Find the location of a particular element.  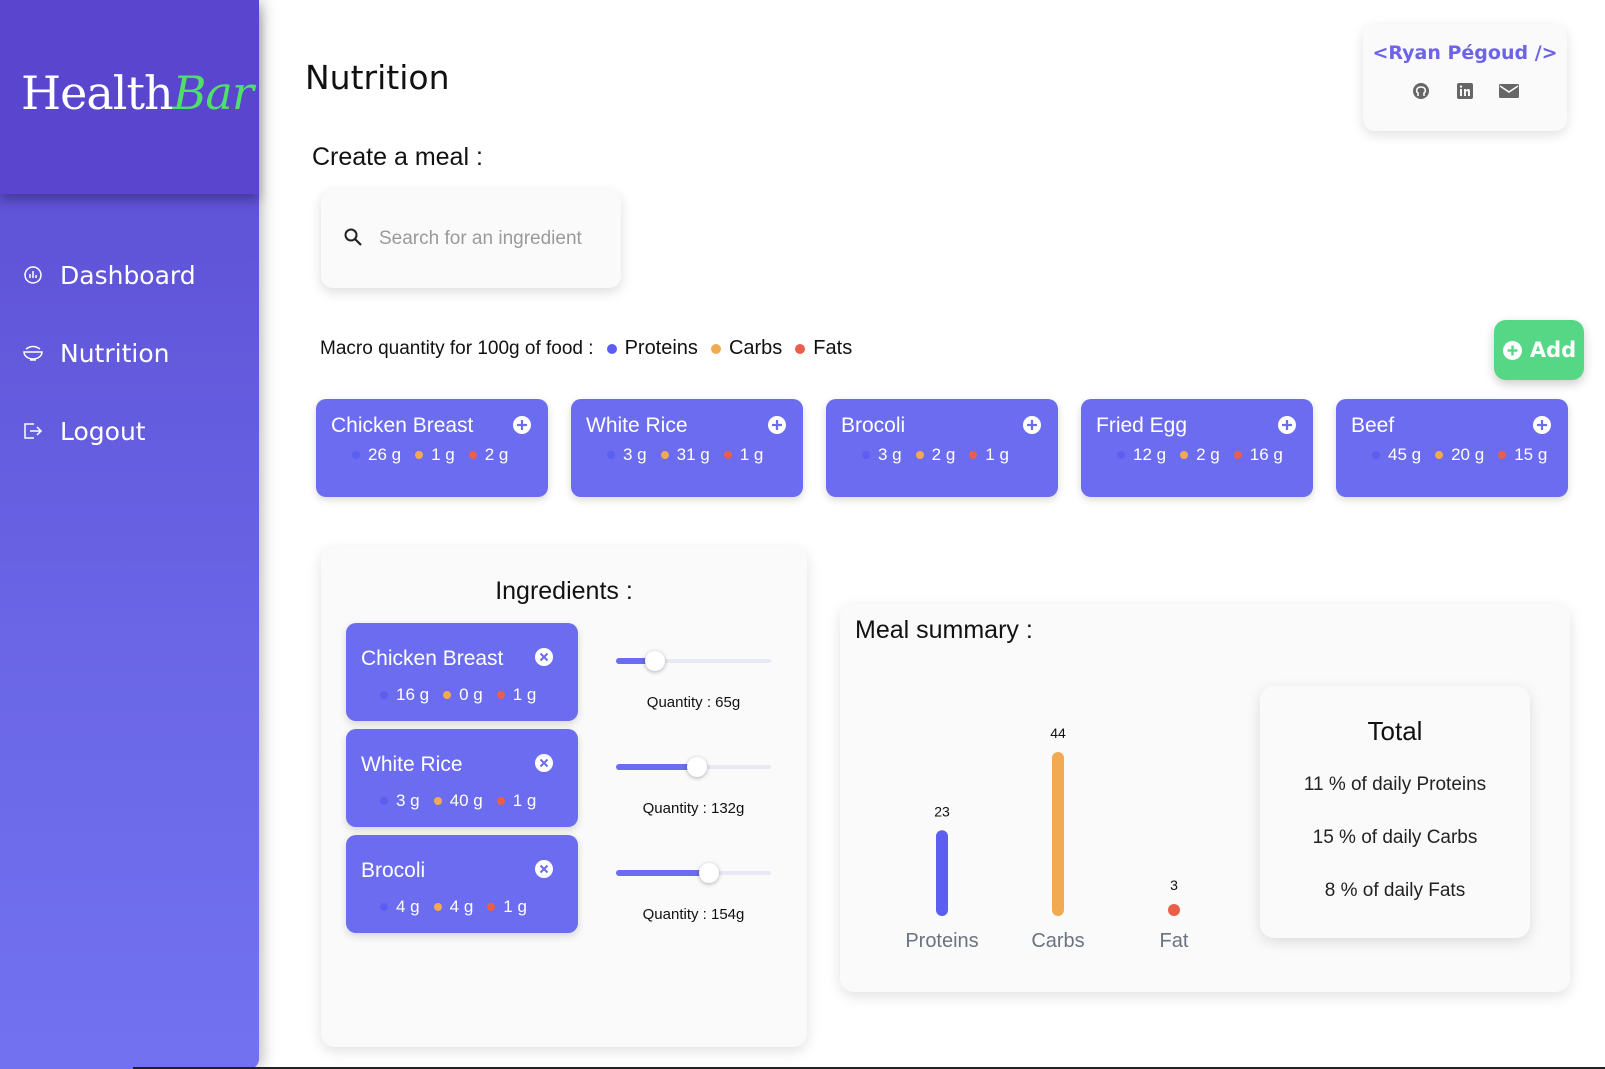

sidebar-item-dashboard: Dashboard is located at coordinates (129, 275).